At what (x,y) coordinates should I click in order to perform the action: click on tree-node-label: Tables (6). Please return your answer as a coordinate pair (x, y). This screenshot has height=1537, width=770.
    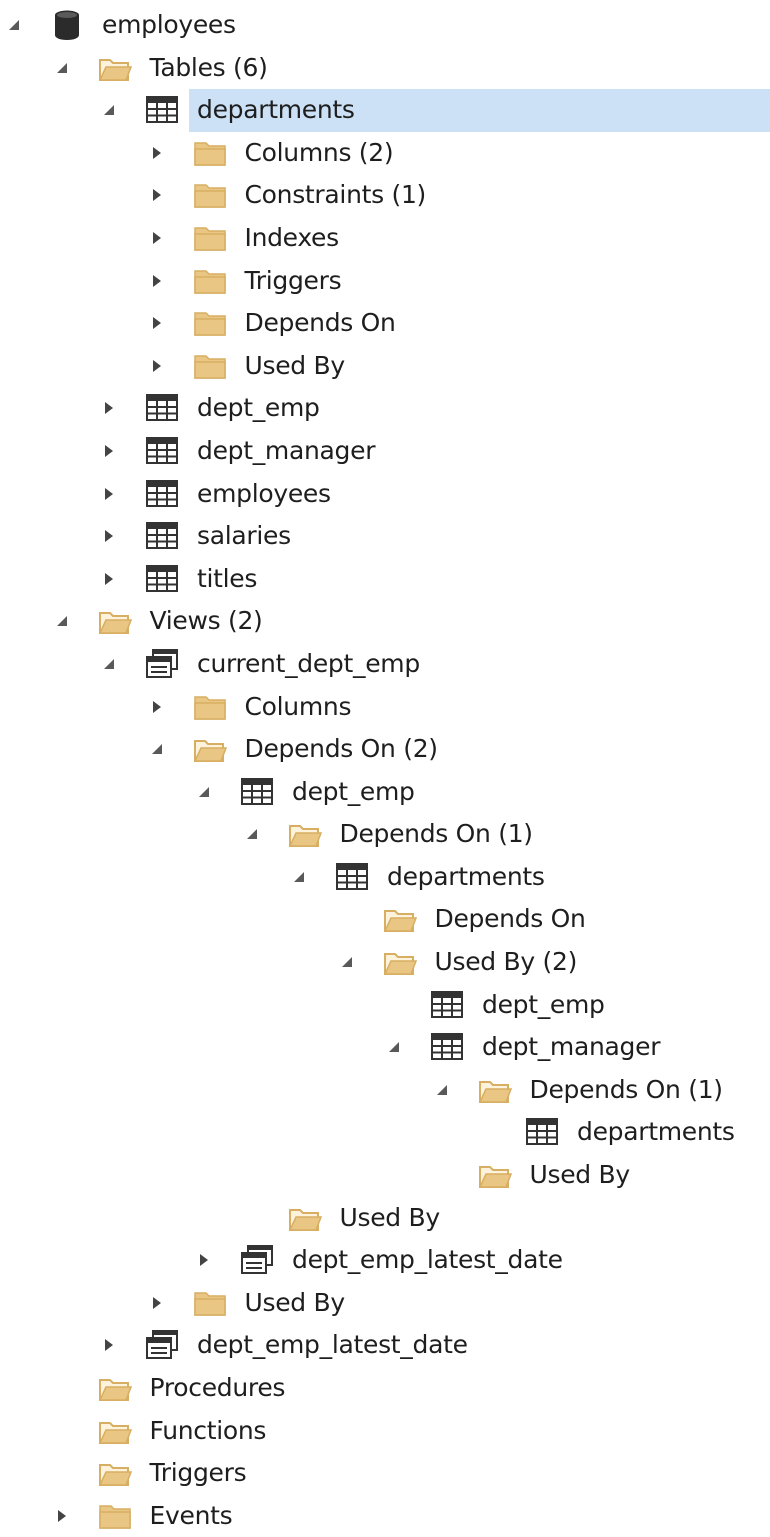
    Looking at the image, I should click on (208, 67).